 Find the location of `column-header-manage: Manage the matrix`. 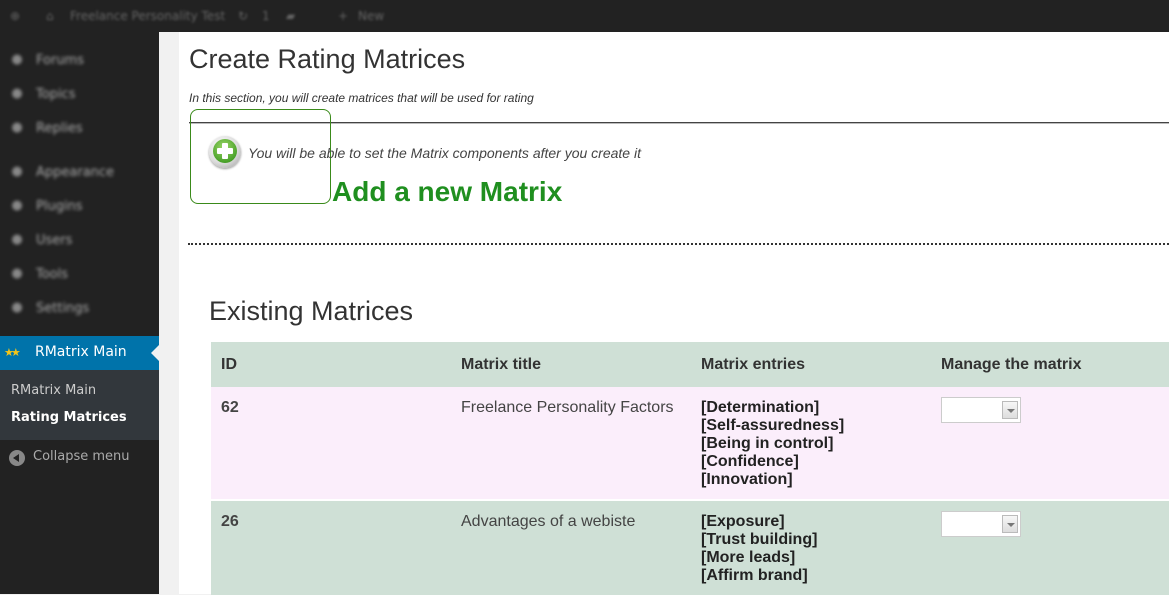

column-header-manage: Manage the matrix is located at coordinates (1050, 364).